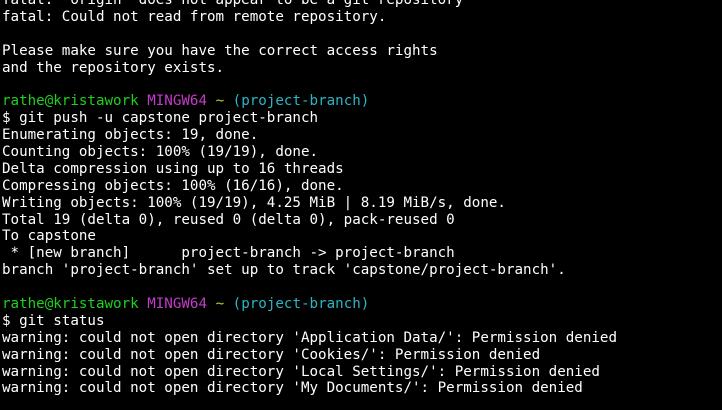 The height and width of the screenshot is (410, 722). What do you see at coordinates (160, 152) in the screenshot?
I see `output-line: Counting objects: 100% (19/19), done.` at bounding box center [160, 152].